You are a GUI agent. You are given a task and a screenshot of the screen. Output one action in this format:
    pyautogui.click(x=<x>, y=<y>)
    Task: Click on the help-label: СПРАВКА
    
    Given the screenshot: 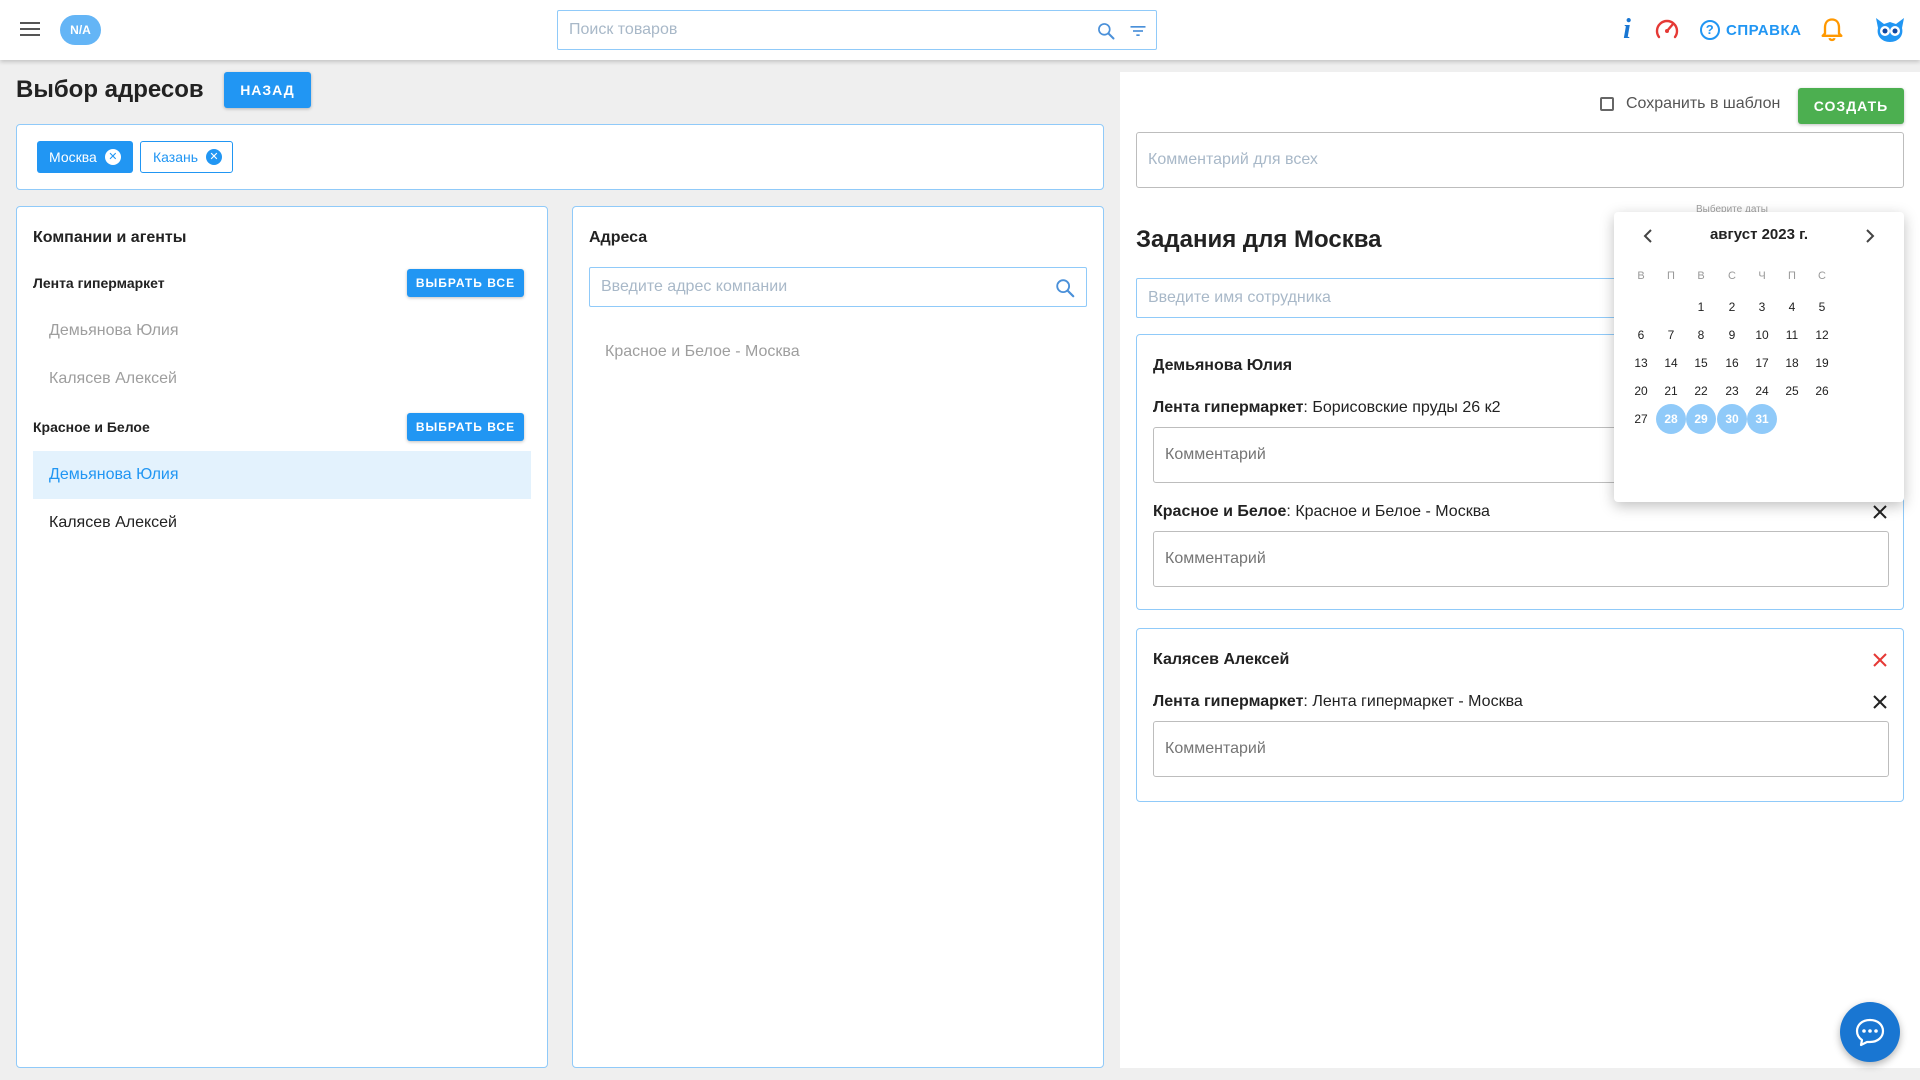 What is the action you would take?
    pyautogui.click(x=1764, y=30)
    